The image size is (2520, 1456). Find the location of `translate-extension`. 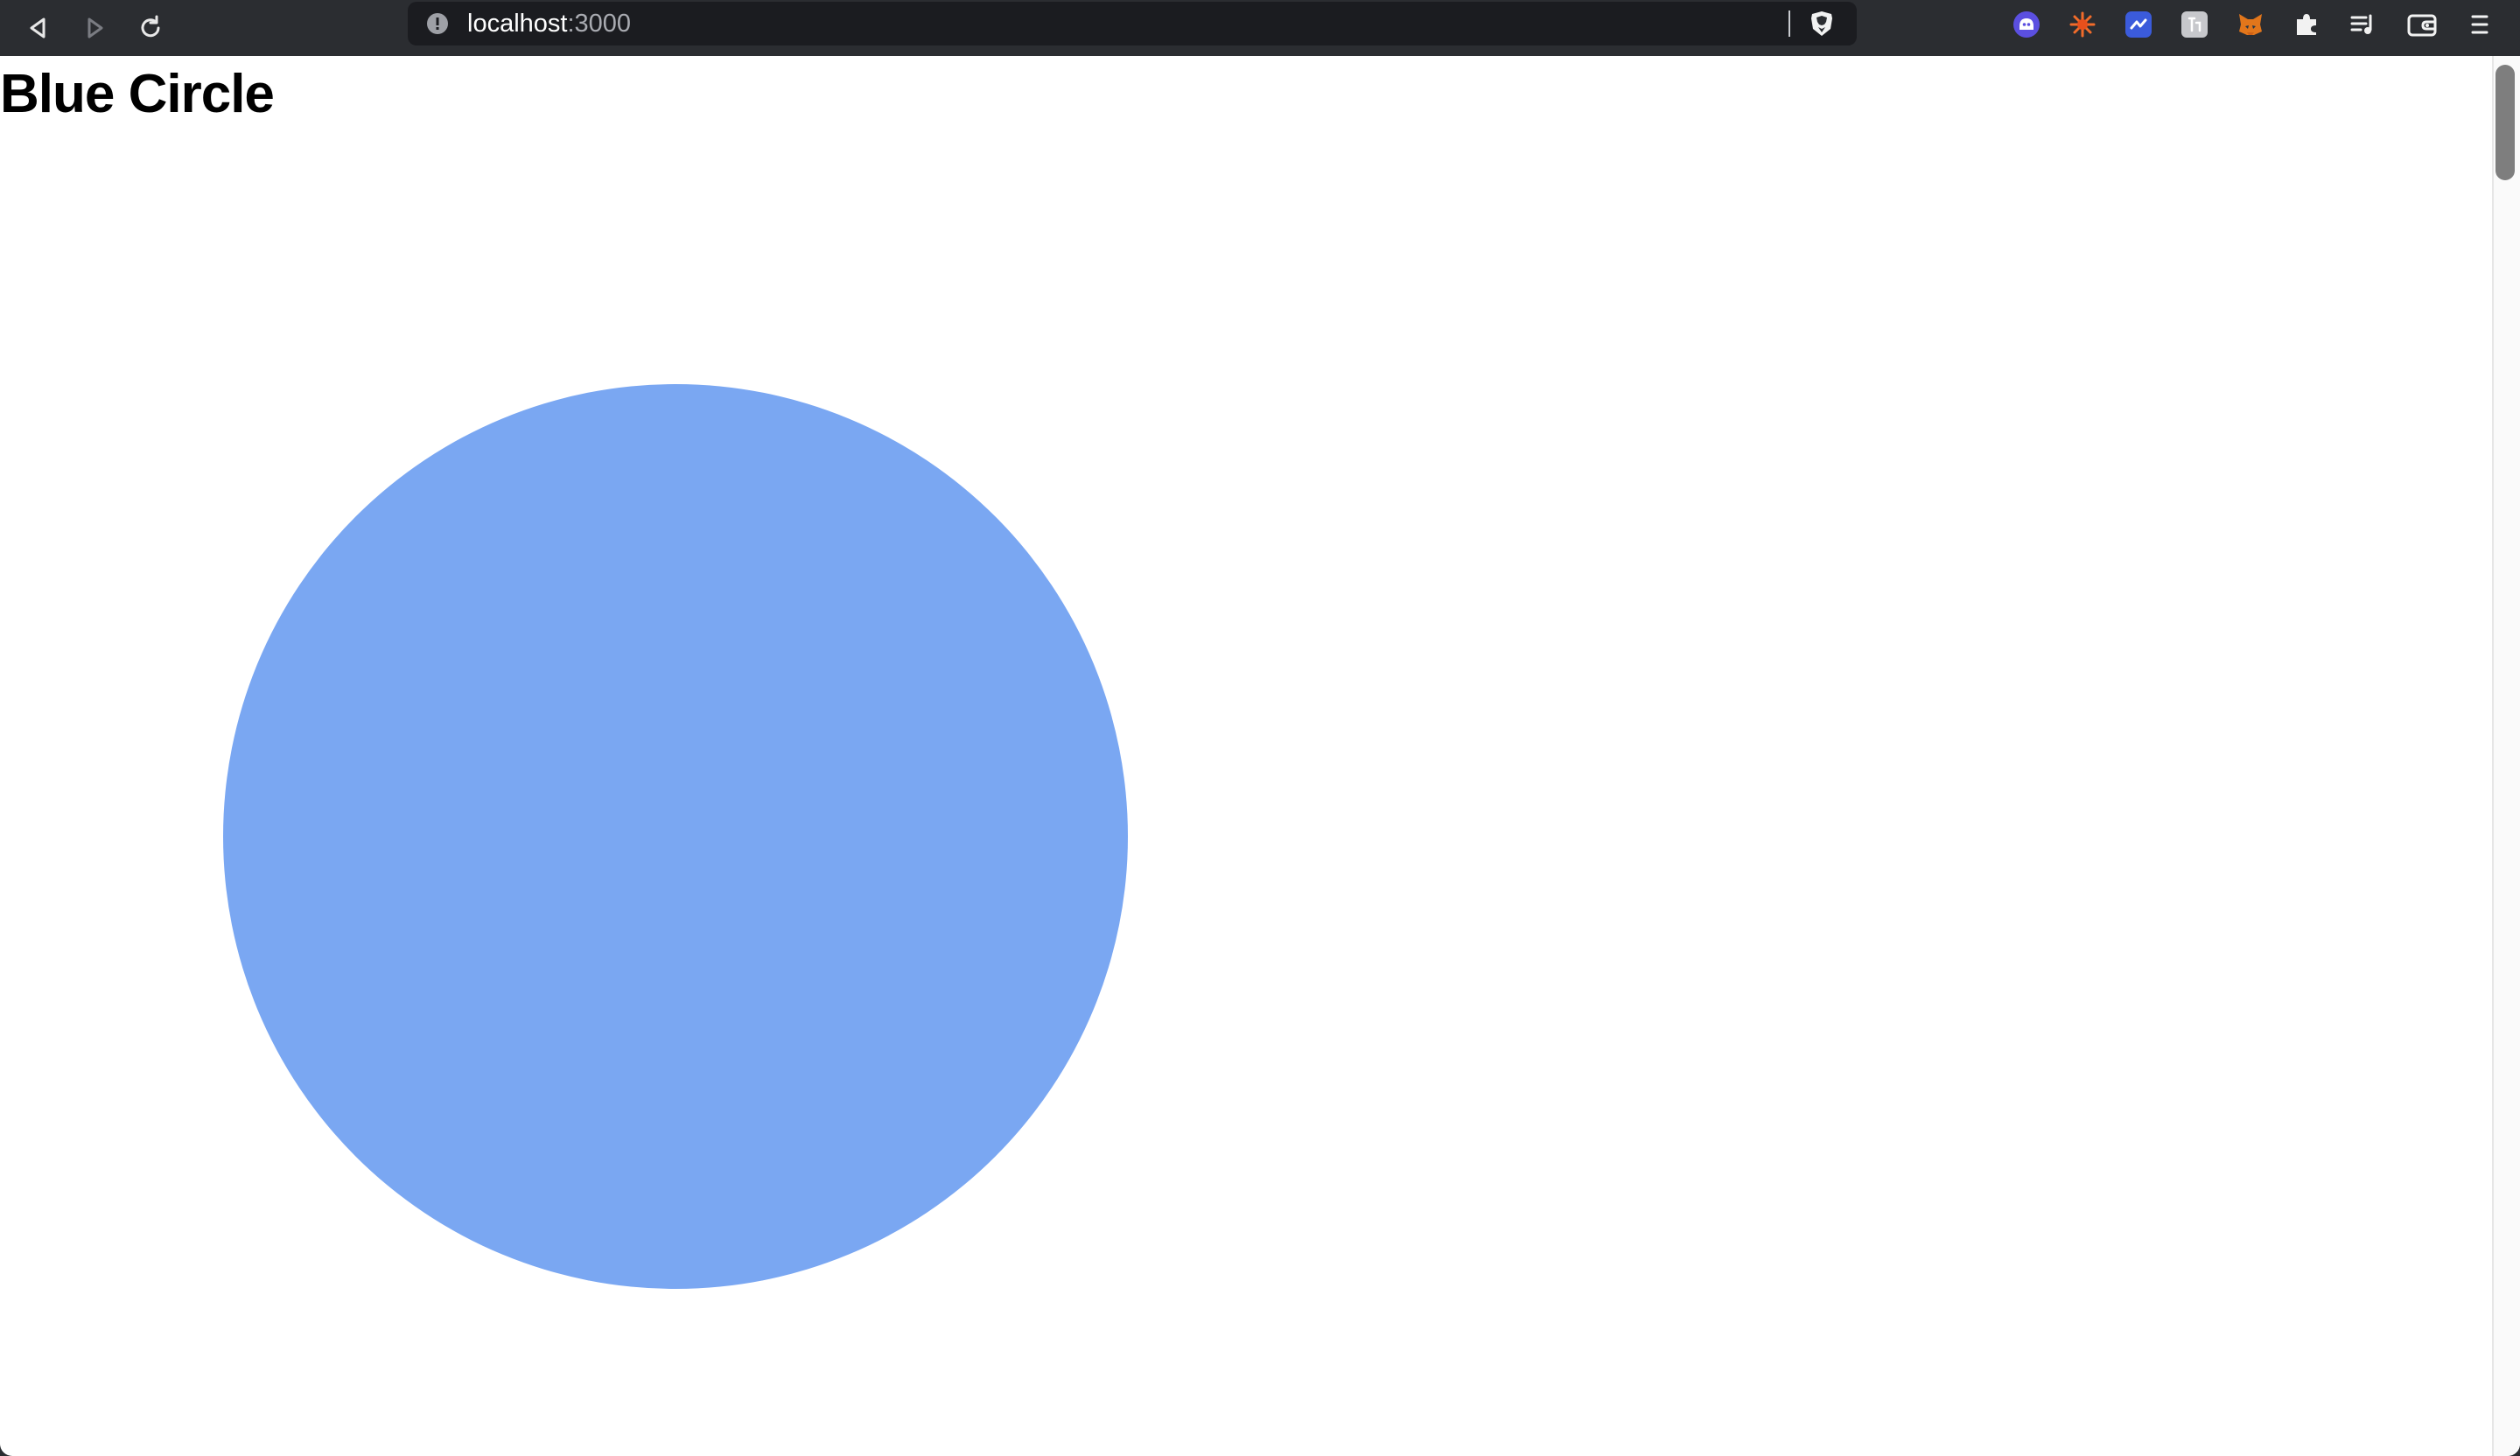

translate-extension is located at coordinates (2194, 24).